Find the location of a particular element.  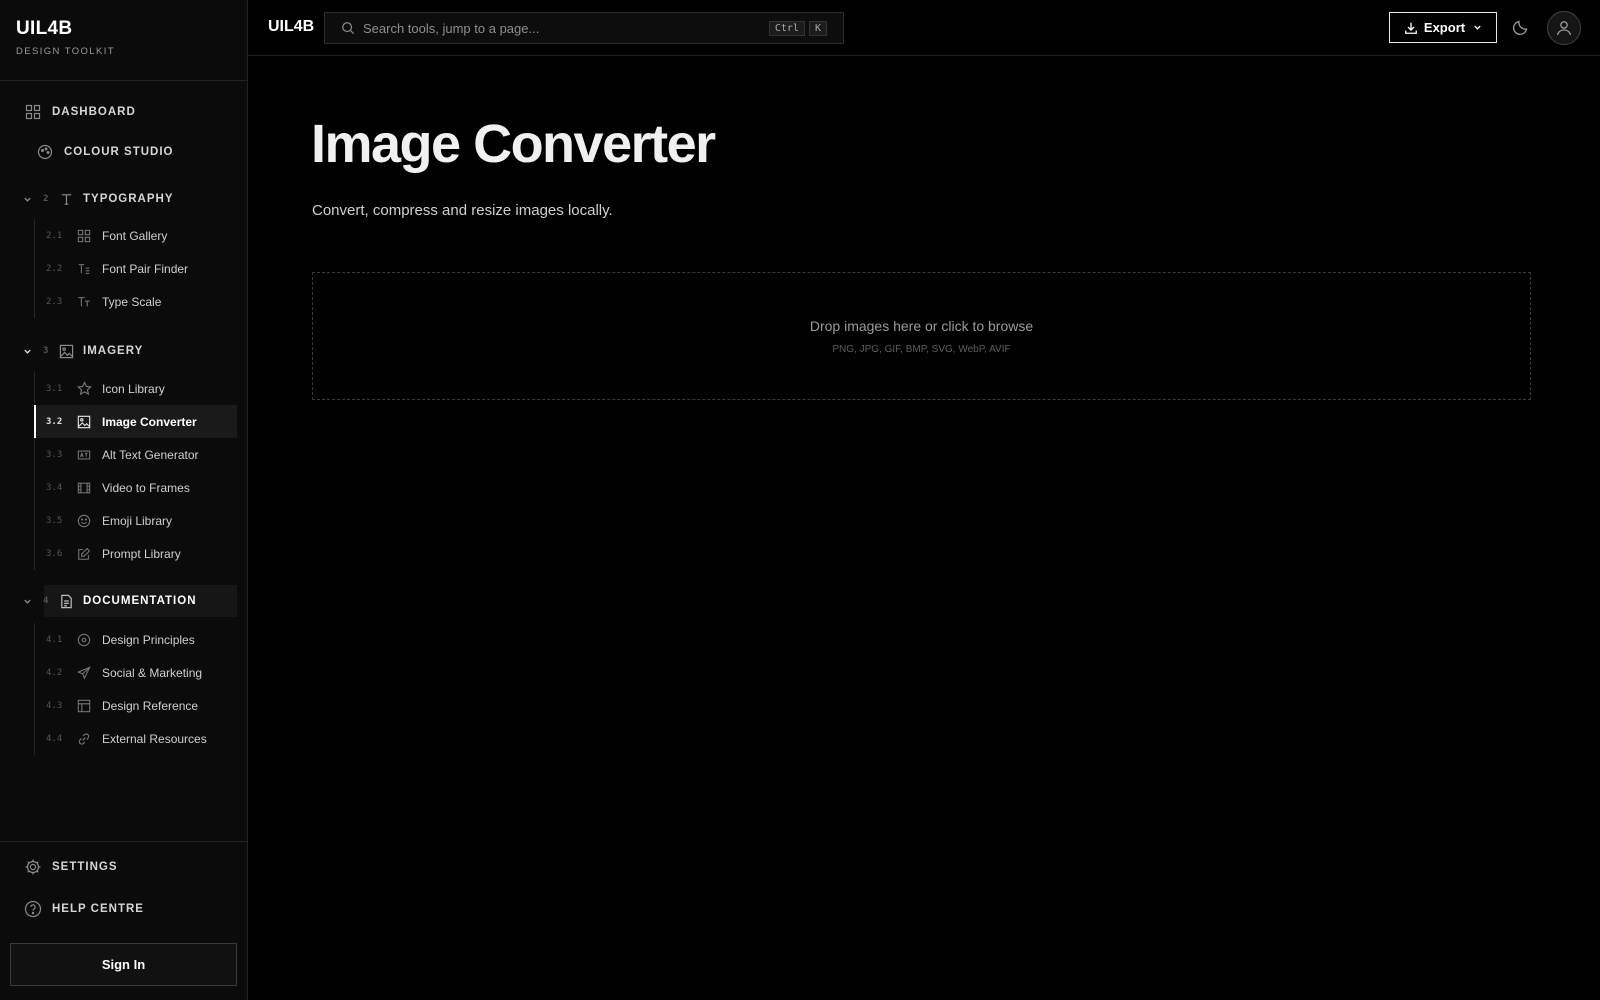

item-number: 4.1 is located at coordinates (54, 639).